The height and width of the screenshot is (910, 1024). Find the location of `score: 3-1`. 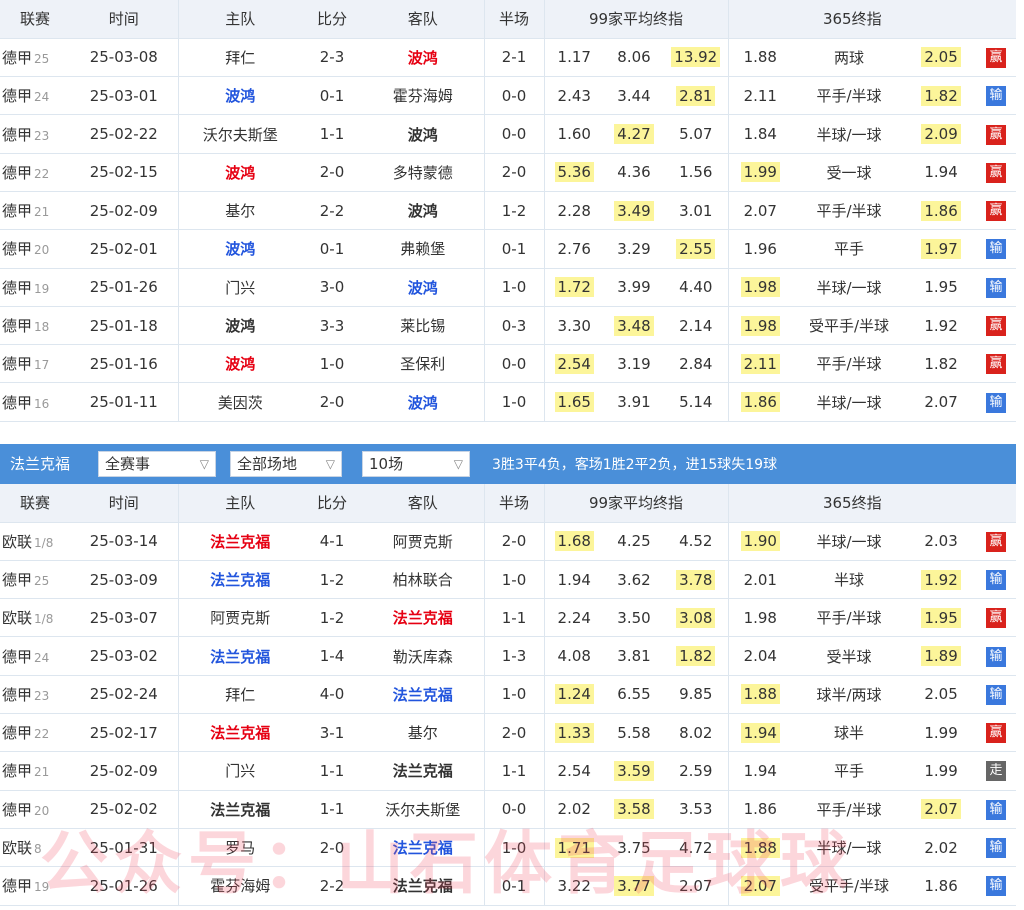

score: 3-1 is located at coordinates (332, 733).